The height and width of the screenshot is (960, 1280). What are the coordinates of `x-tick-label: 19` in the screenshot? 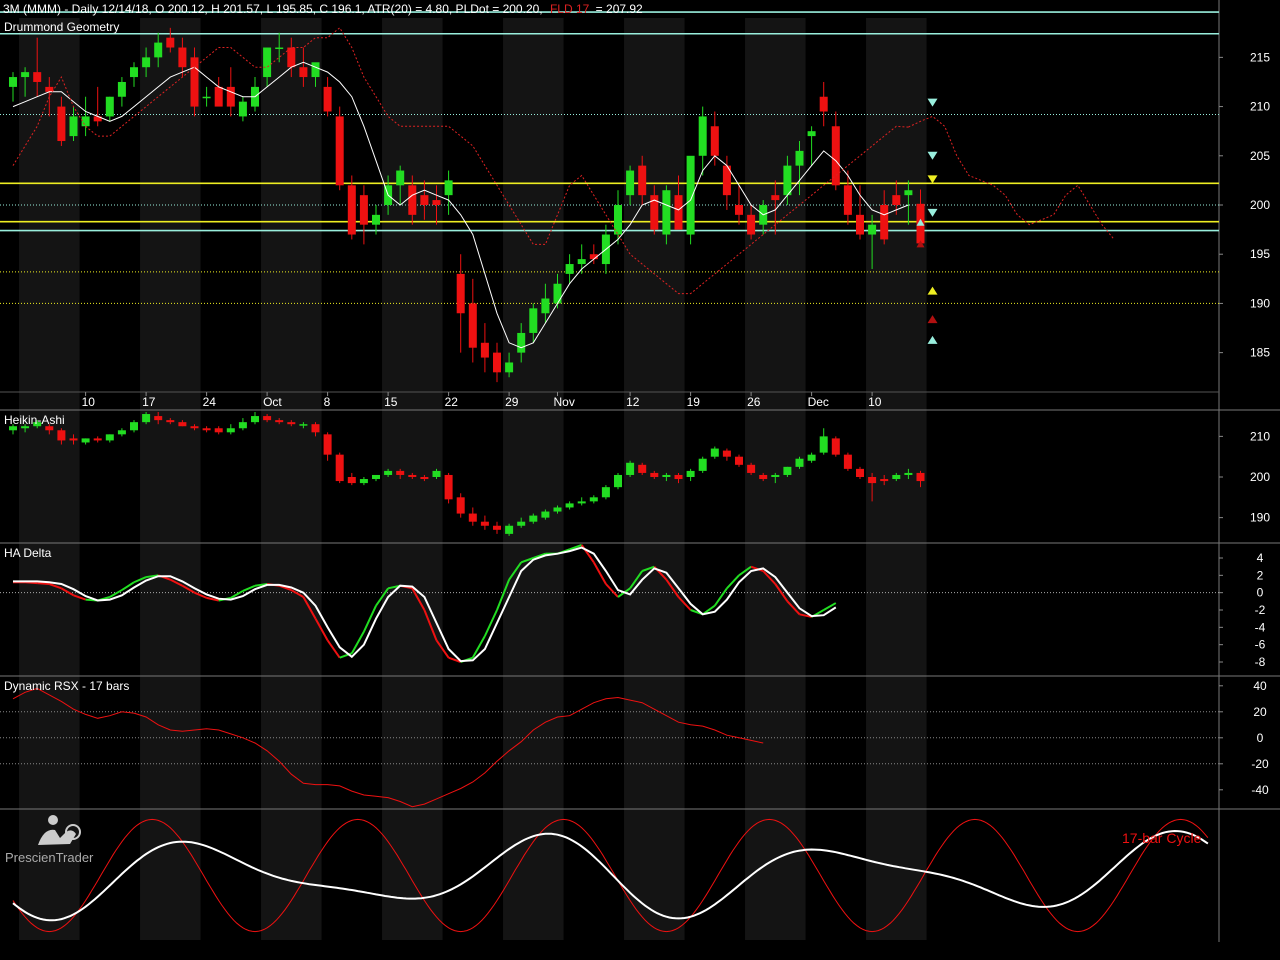 It's located at (694, 402).